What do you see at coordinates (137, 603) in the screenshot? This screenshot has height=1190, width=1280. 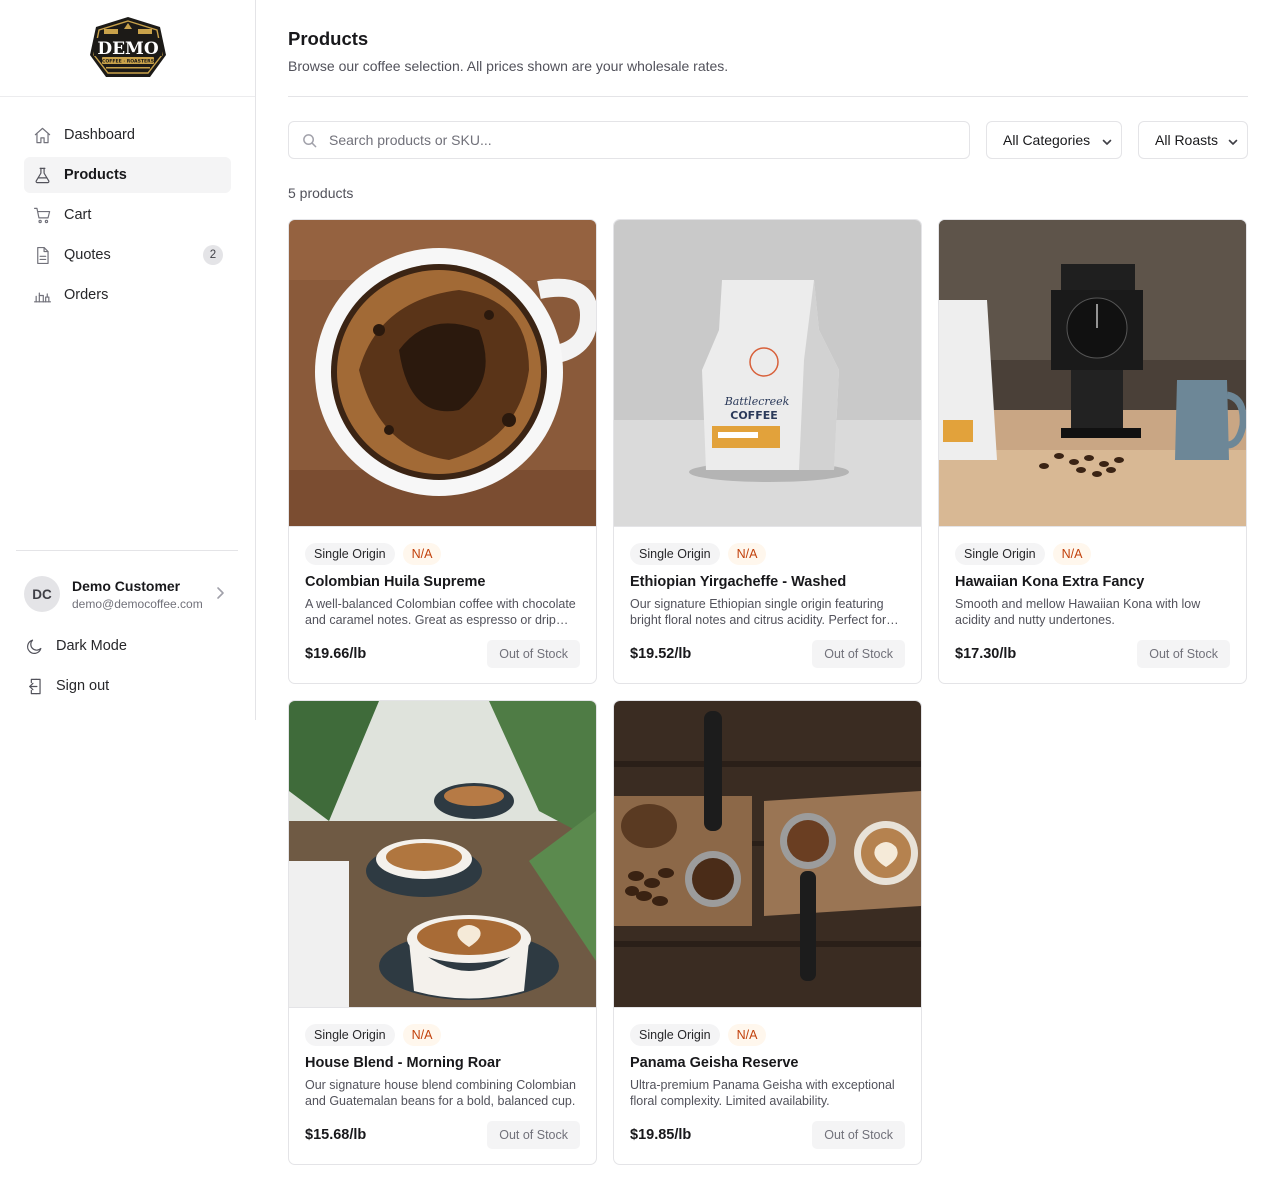 I see `user-email: demo@democoffee.com` at bounding box center [137, 603].